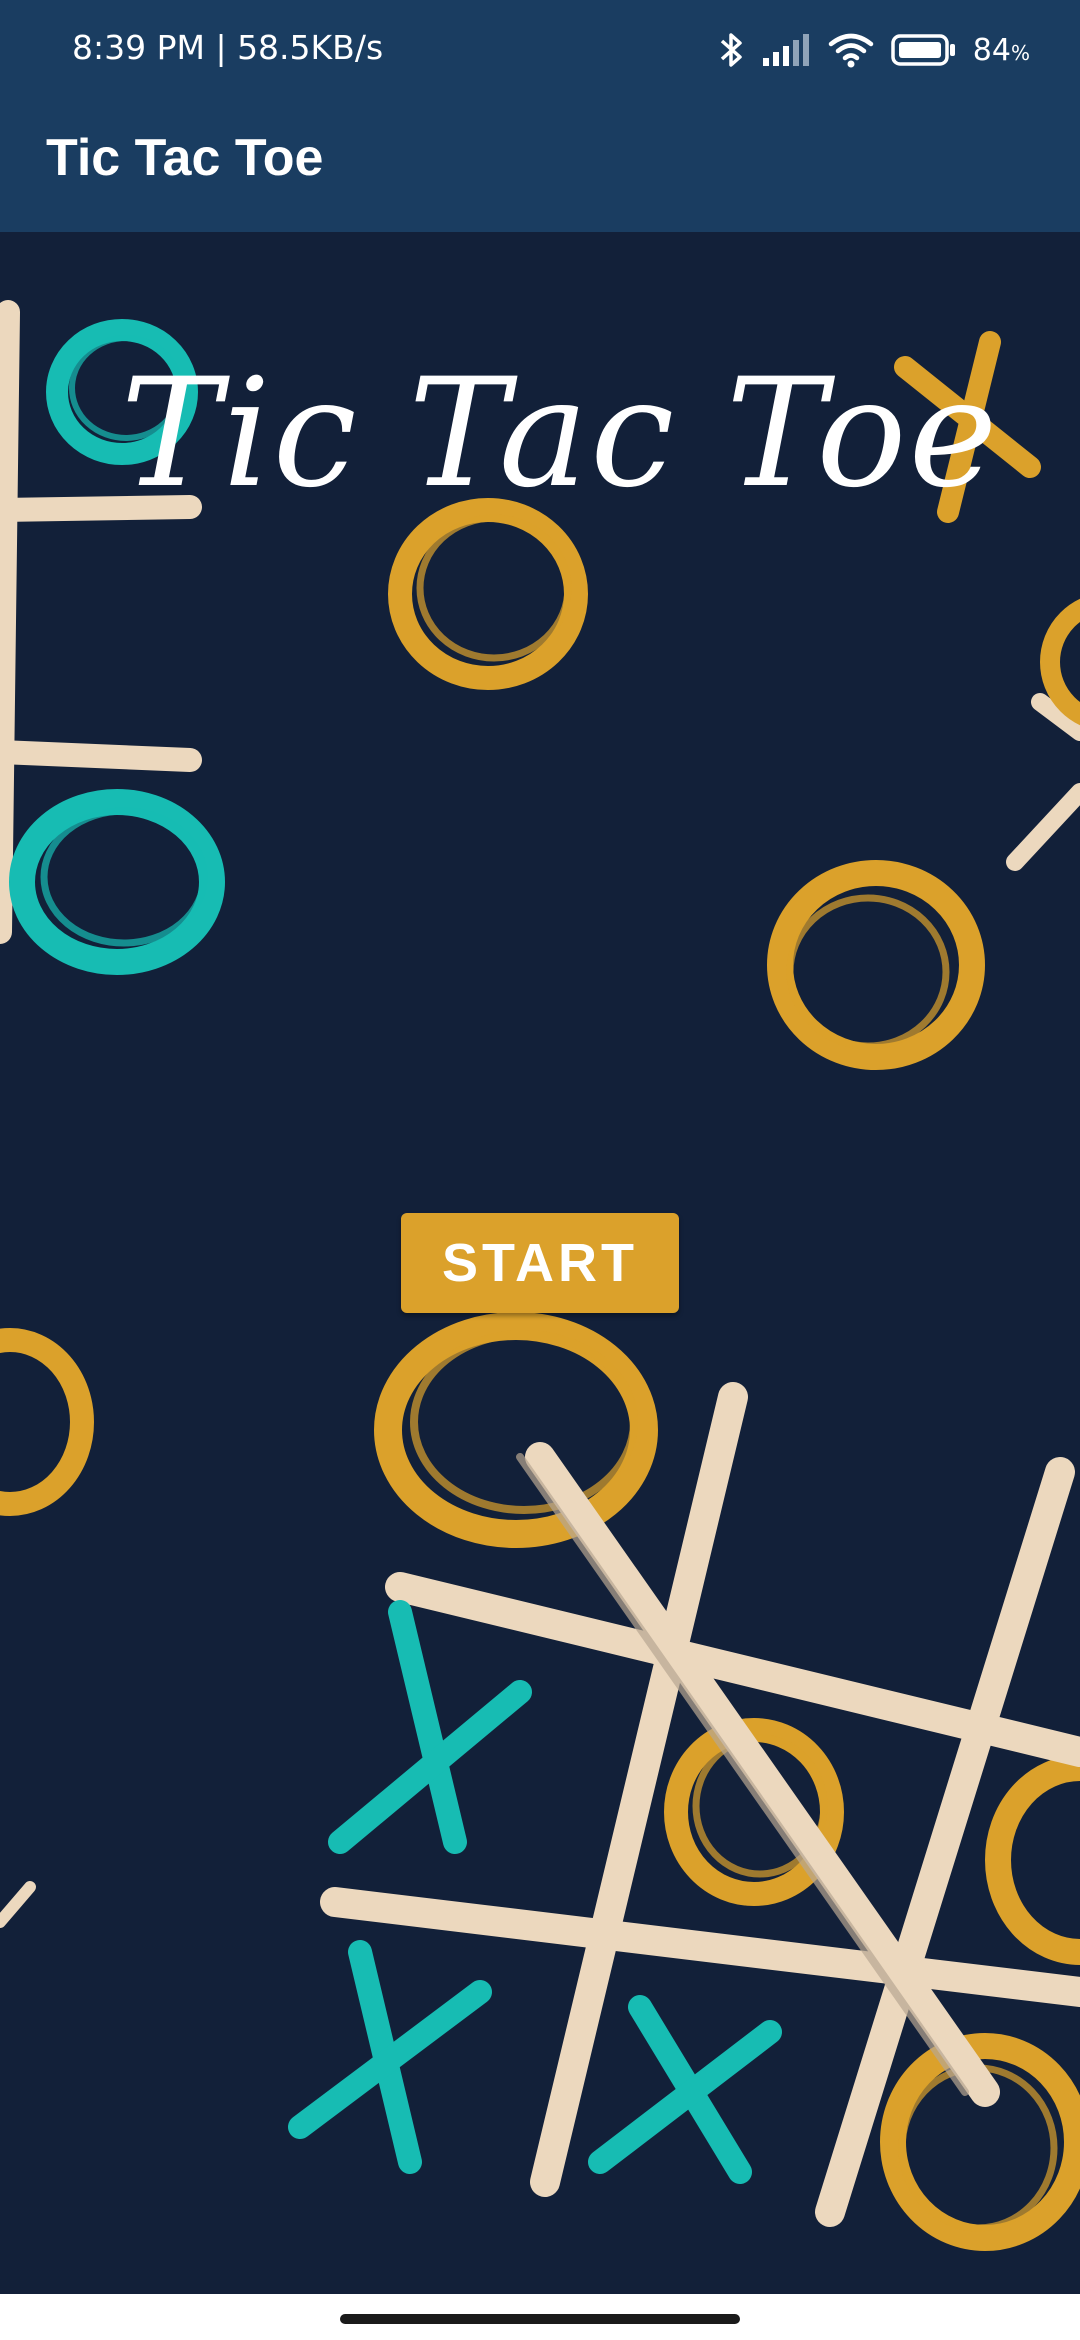  What do you see at coordinates (923, 50) in the screenshot?
I see `battery-icon` at bounding box center [923, 50].